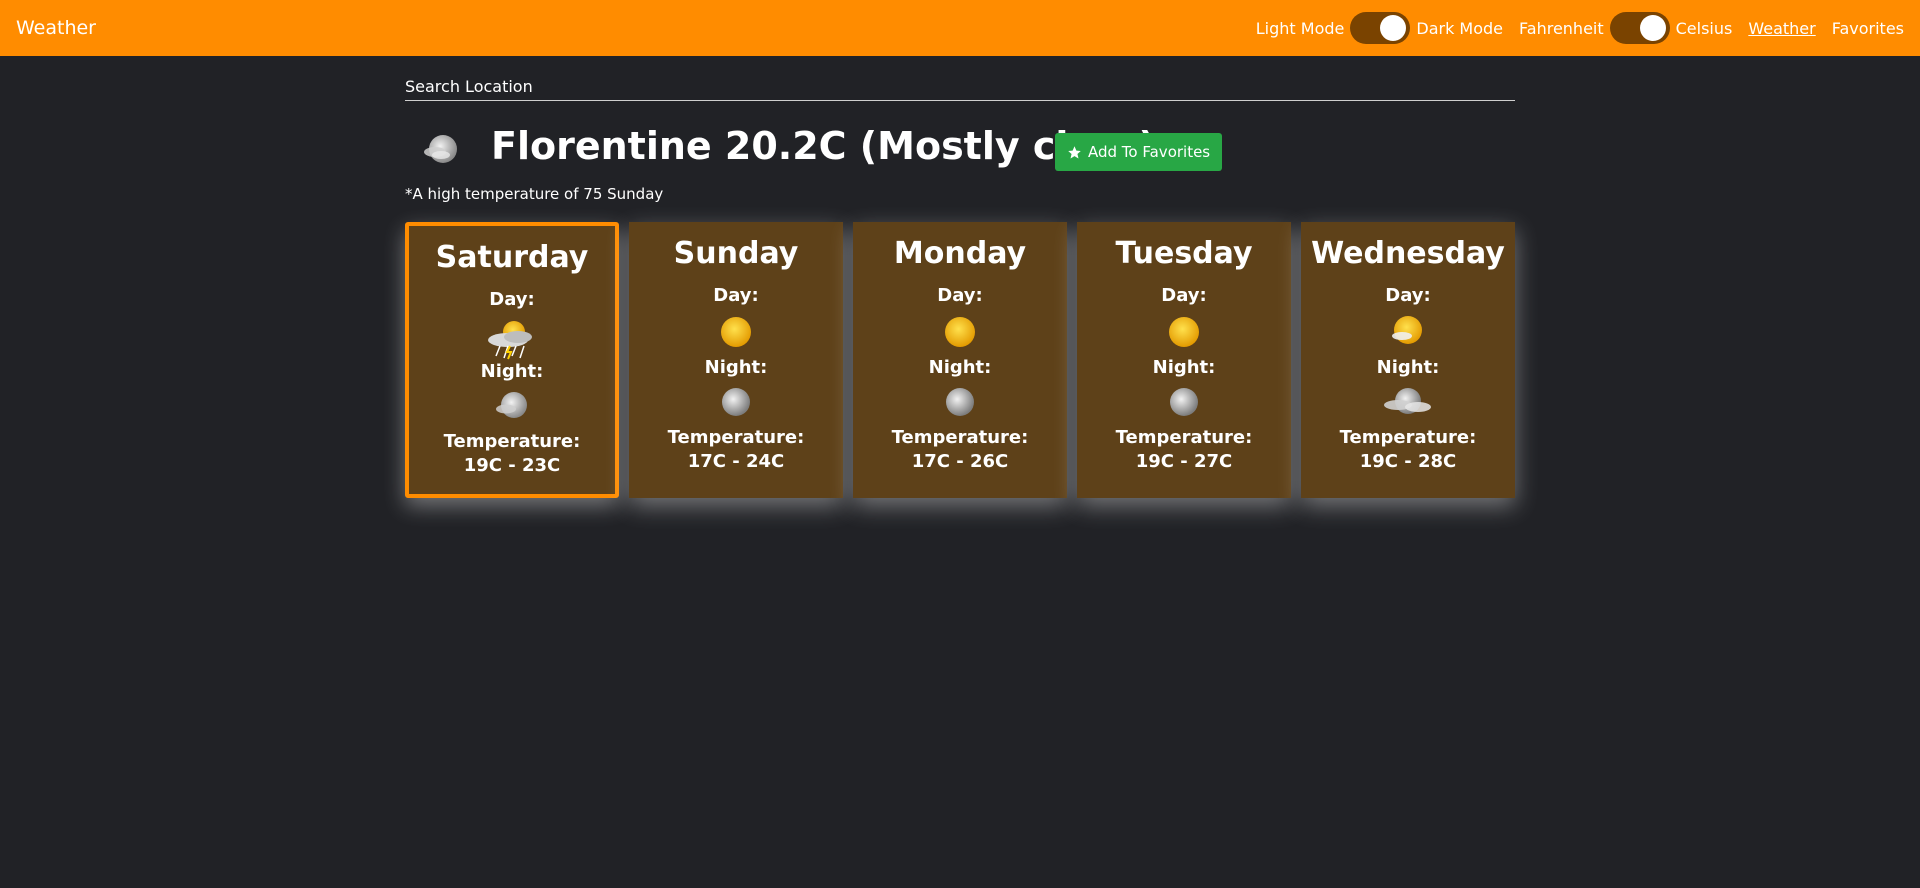 The height and width of the screenshot is (888, 1920). What do you see at coordinates (512, 465) in the screenshot?
I see `temperature-range: 19C - 23C` at bounding box center [512, 465].